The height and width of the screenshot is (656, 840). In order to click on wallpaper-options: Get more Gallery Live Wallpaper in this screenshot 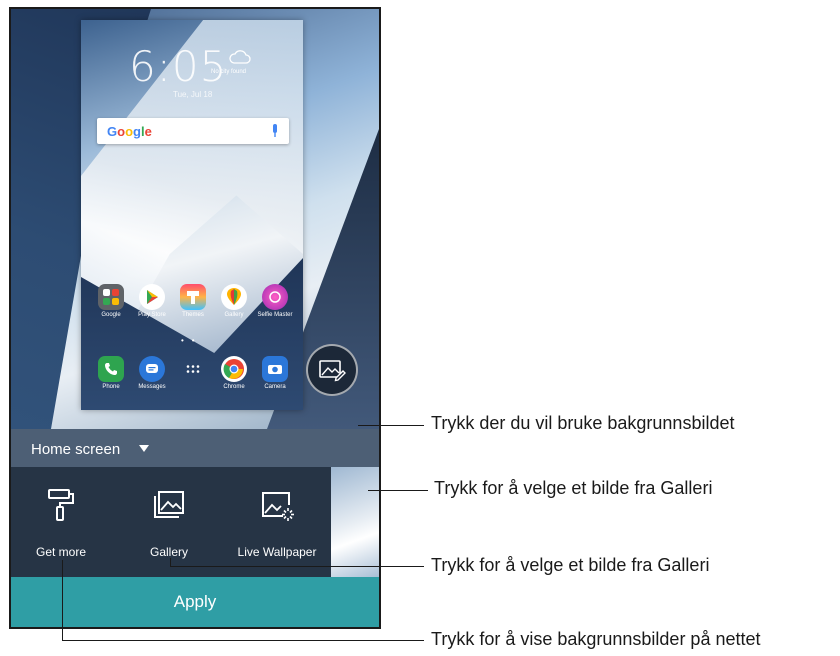, I will do `click(195, 522)`.